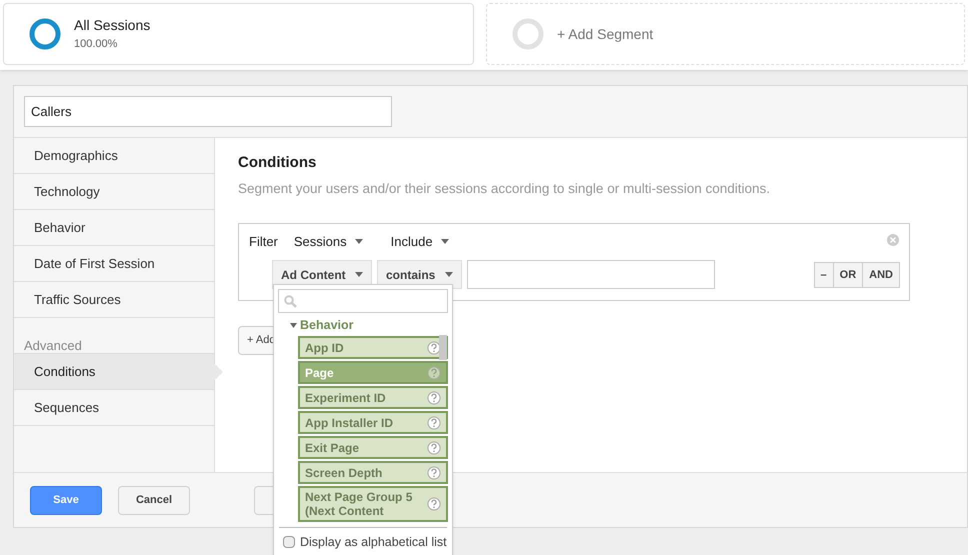 This screenshot has height=555, width=968. I want to click on logic-button: –, so click(823, 274).